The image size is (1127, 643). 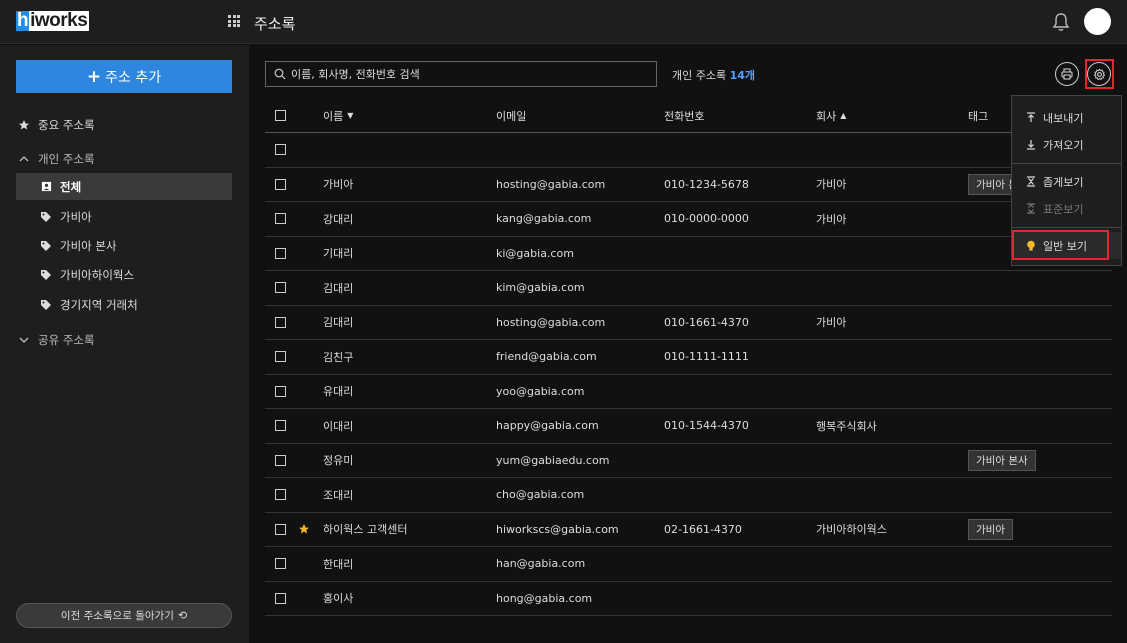 I want to click on cell-email: yoo@gabia.com, so click(x=540, y=392).